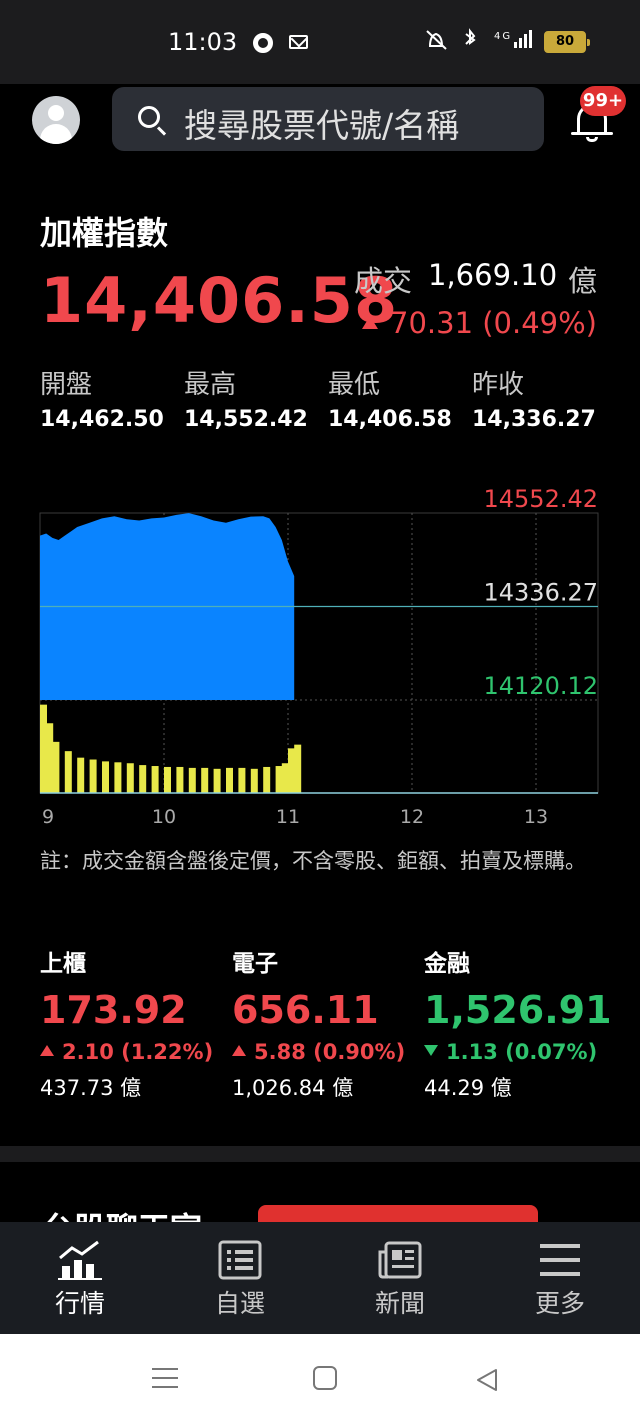  Describe the element at coordinates (48, 817) in the screenshot. I see `x-axis-label: 9` at that location.